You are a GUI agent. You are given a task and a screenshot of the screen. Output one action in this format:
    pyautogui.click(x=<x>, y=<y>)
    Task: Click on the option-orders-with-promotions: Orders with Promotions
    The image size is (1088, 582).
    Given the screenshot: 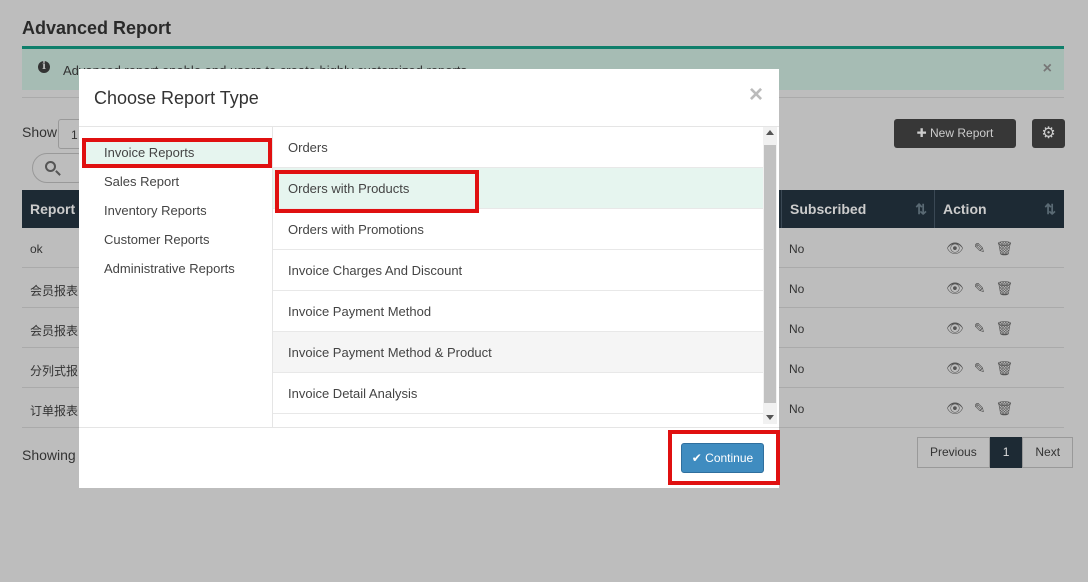 What is the action you would take?
    pyautogui.click(x=518, y=229)
    